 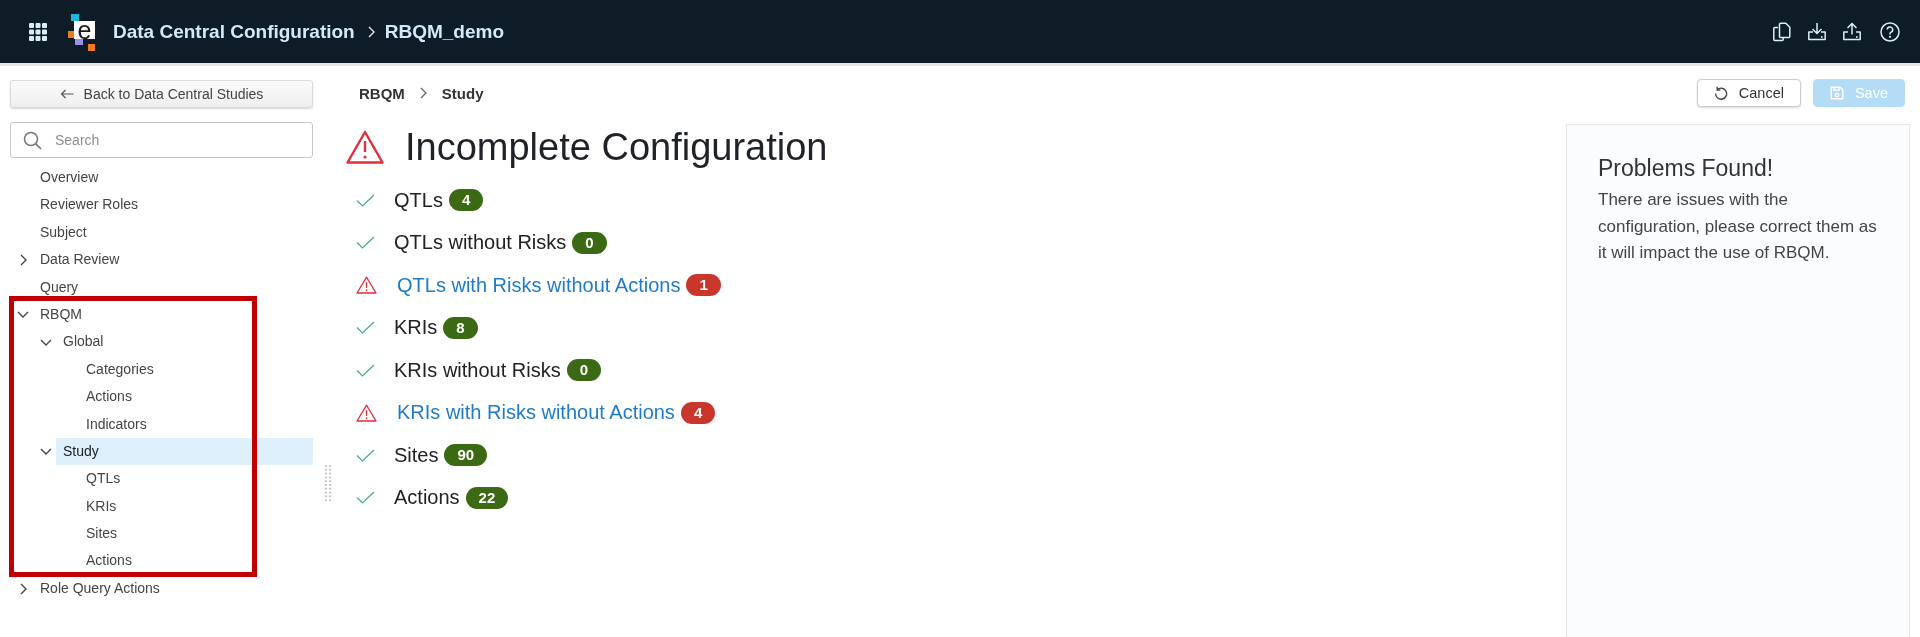 What do you see at coordinates (444, 31) in the screenshot?
I see `study-name: RBQM_demo` at bounding box center [444, 31].